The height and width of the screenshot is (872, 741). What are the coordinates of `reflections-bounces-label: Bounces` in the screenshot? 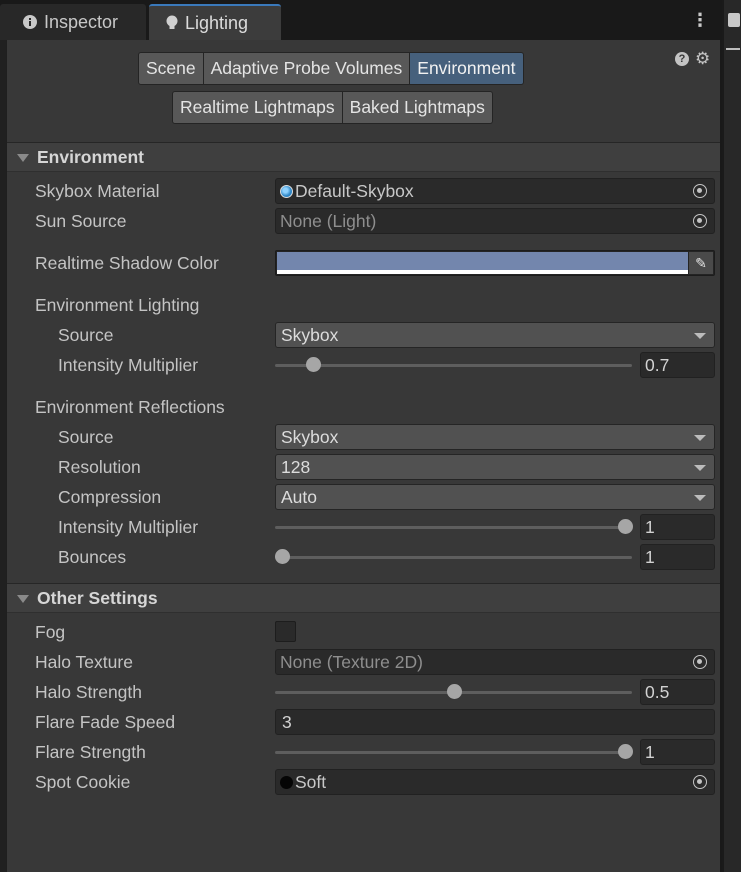 It's located at (92, 557).